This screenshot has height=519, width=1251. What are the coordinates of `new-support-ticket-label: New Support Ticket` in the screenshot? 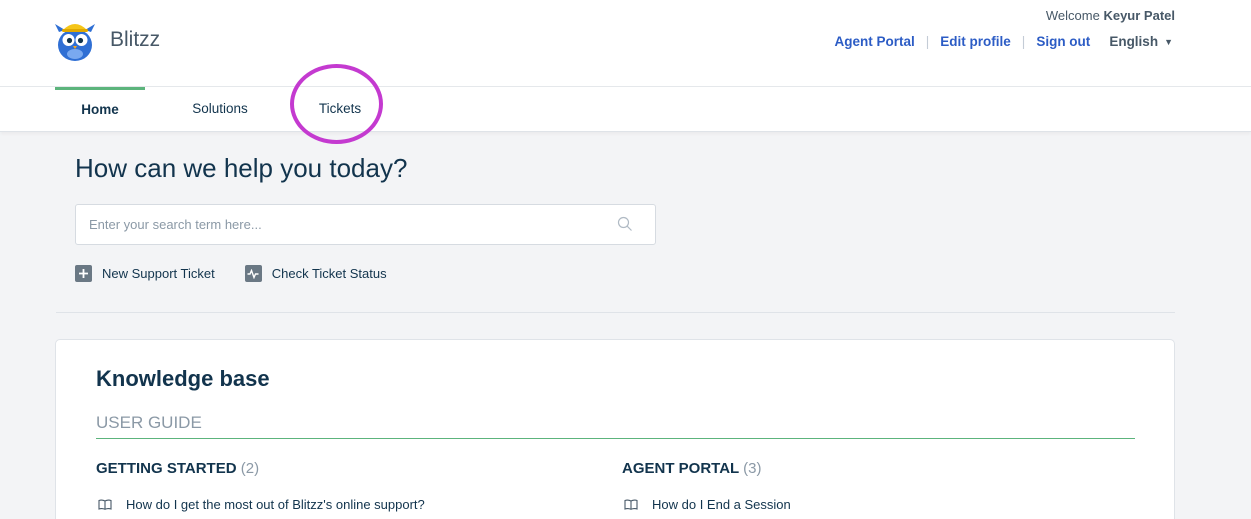 It's located at (158, 273).